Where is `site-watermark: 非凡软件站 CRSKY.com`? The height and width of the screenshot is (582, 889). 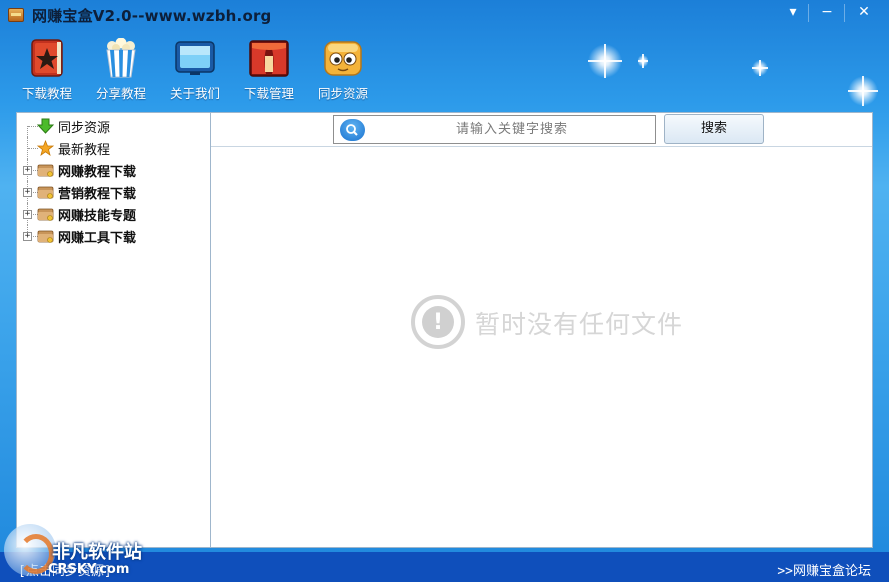
site-watermark: 非凡软件站 CRSKY.com is located at coordinates (81, 551).